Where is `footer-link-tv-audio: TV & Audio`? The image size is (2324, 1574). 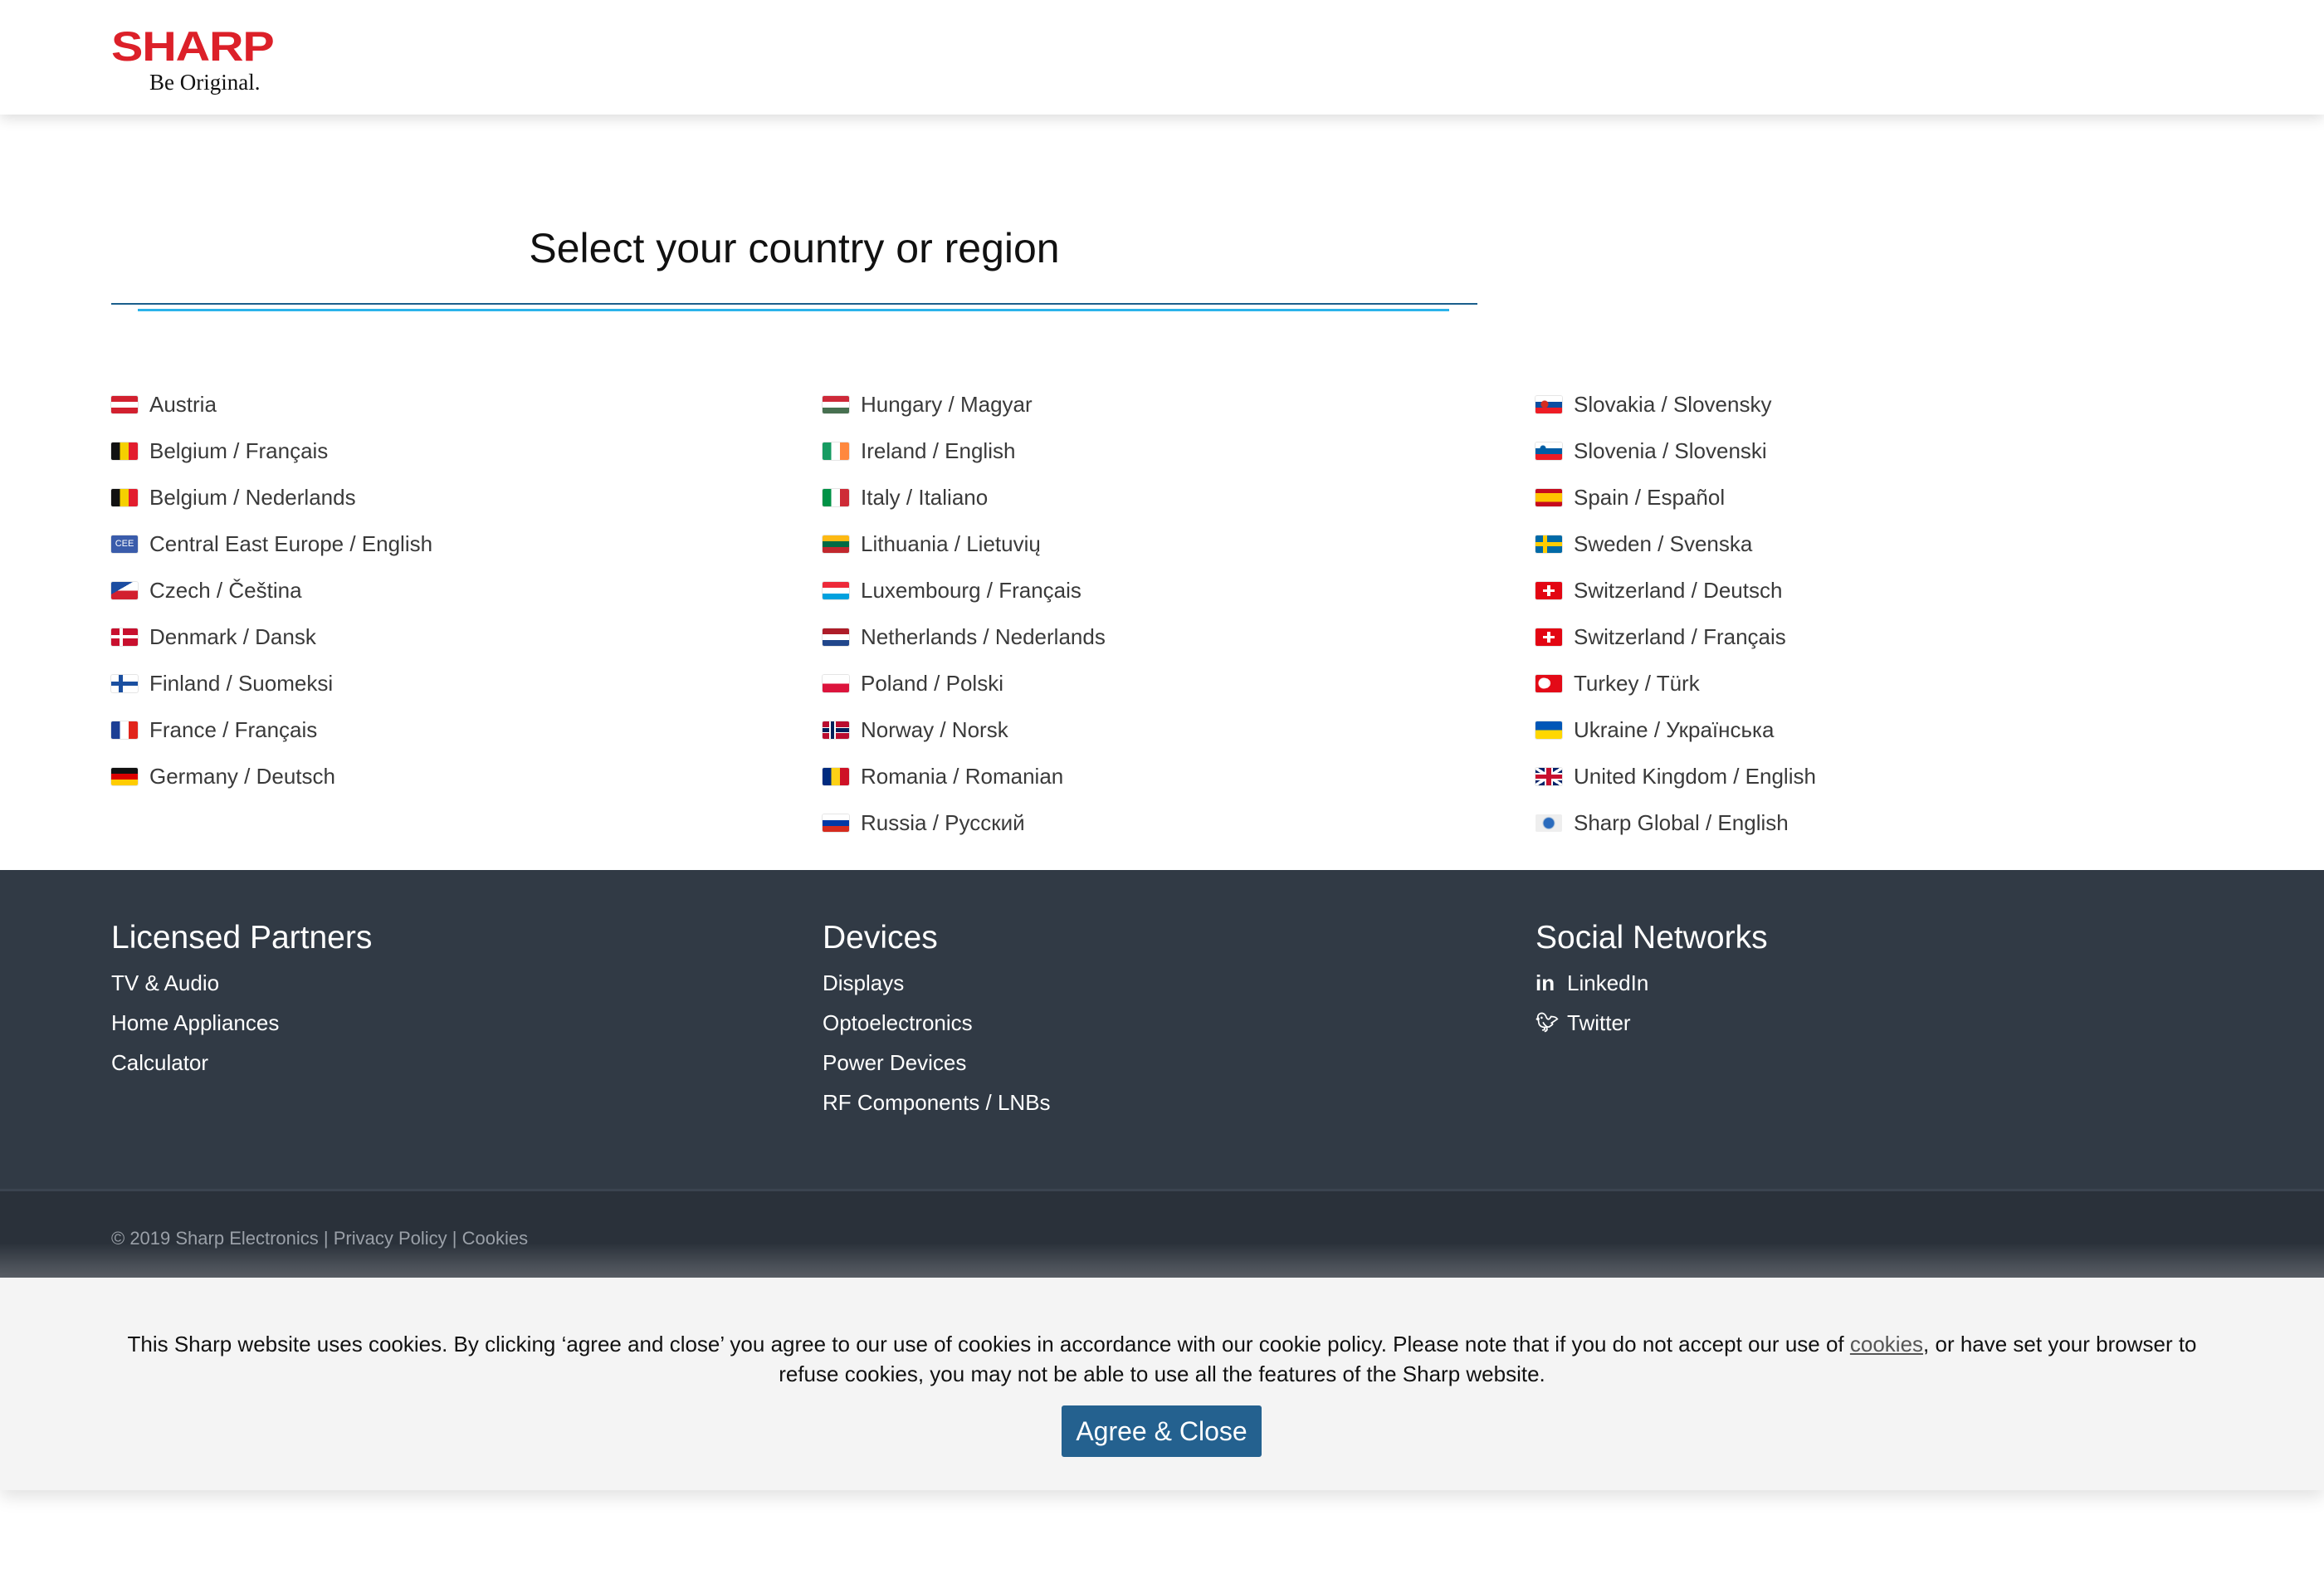 footer-link-tv-audio: TV & Audio is located at coordinates (242, 983).